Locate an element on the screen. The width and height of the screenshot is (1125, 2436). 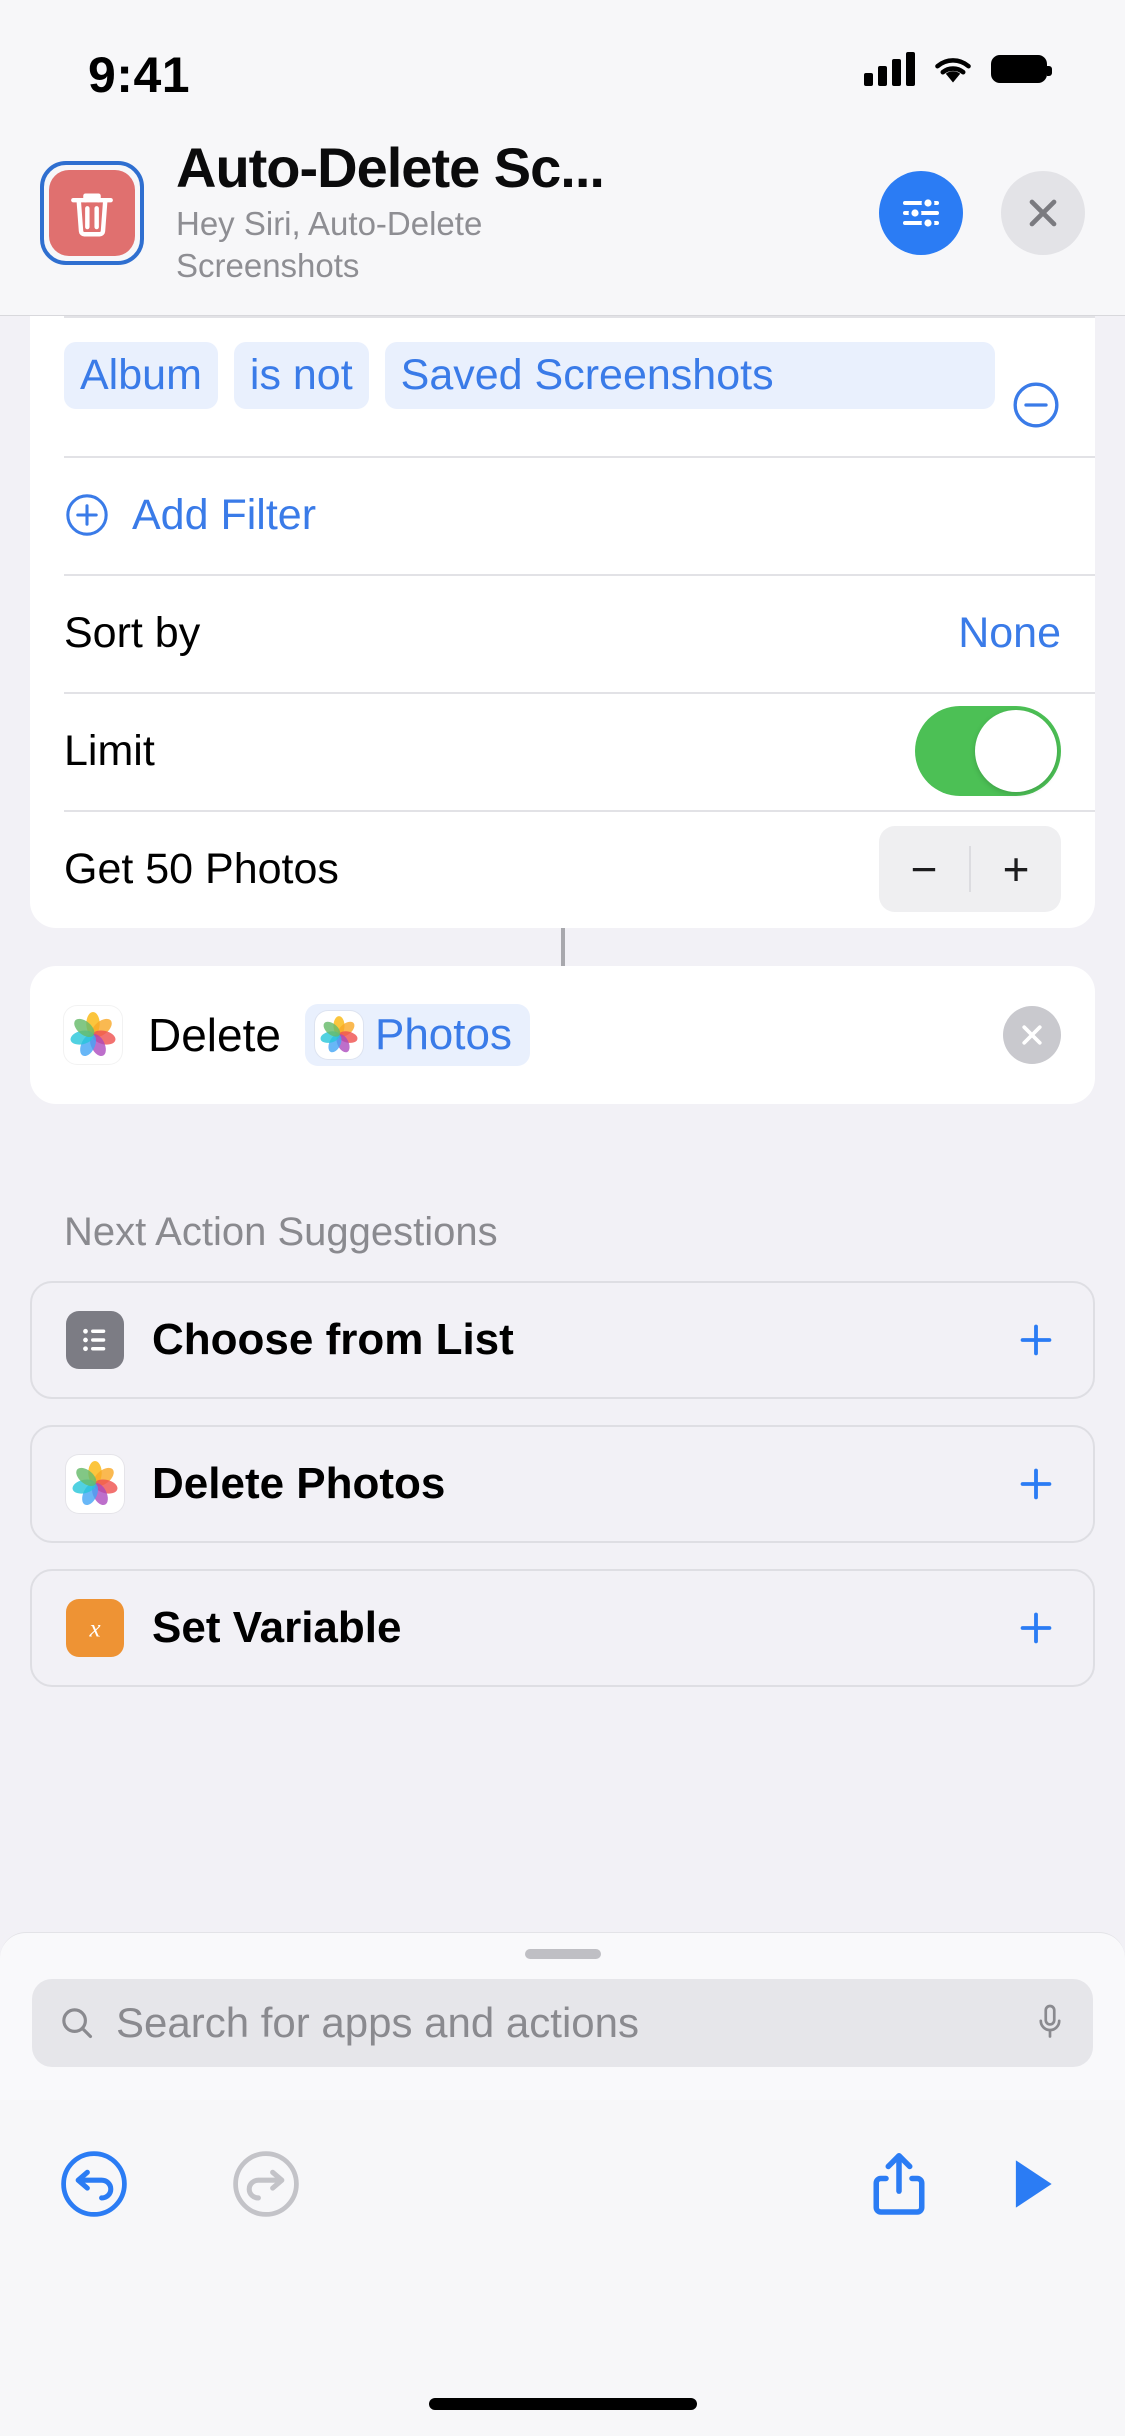
suggestion-label: Delete Photos is located at coordinates (299, 1483).